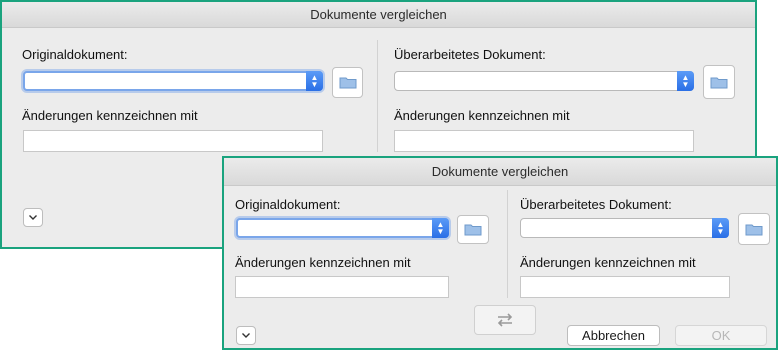 The height and width of the screenshot is (351, 780). I want to click on swap-arrows-icon, so click(505, 320).